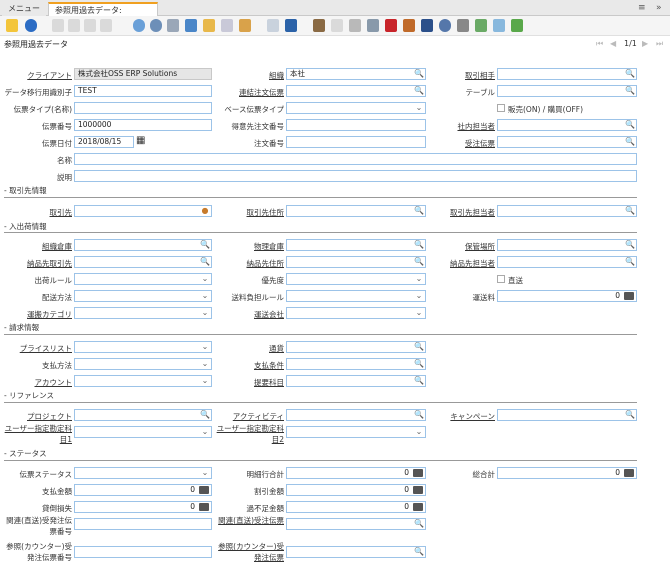 Image resolution: width=670 pixels, height=573 pixels. I want to click on zoom-across-icon, so click(373, 25).